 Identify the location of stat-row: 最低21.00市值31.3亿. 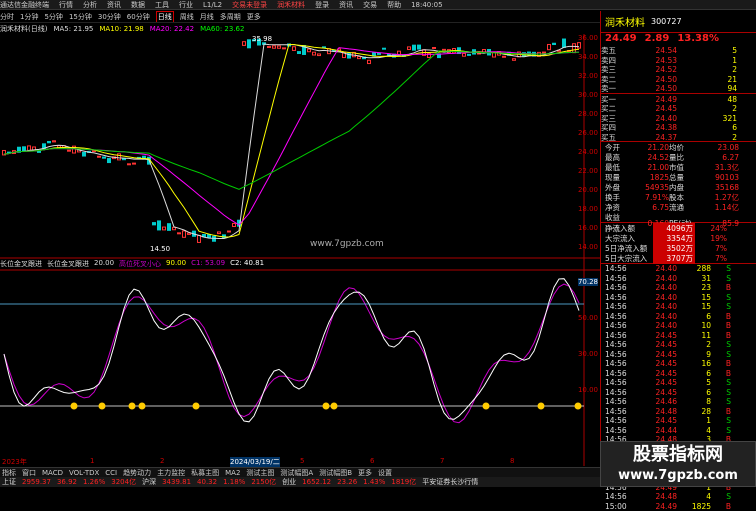
(678, 167).